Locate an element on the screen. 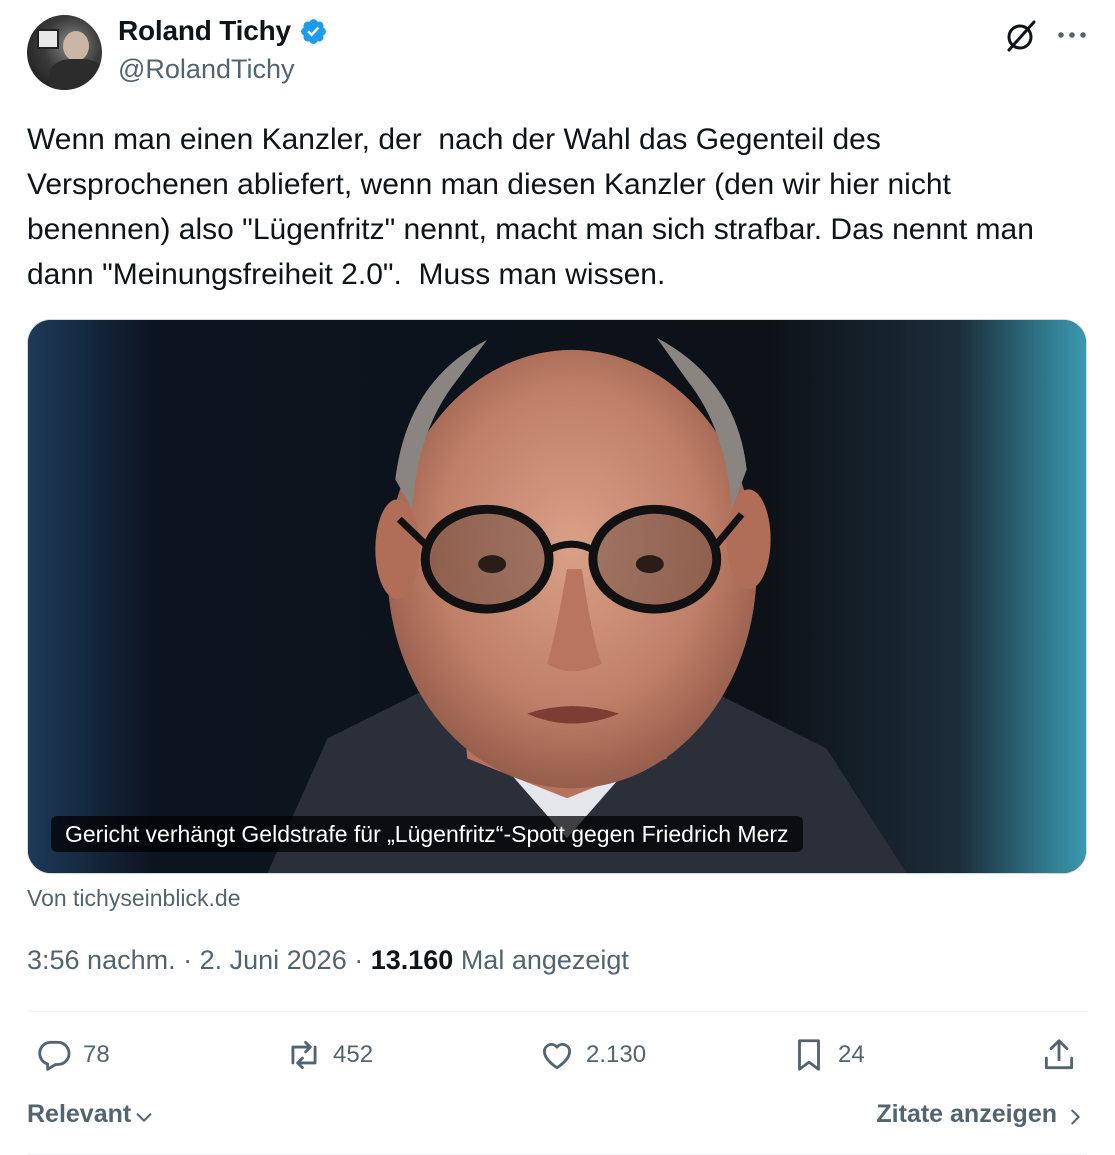 This screenshot has width=1115, height=1155. bookmark-count: 24 is located at coordinates (851, 1054).